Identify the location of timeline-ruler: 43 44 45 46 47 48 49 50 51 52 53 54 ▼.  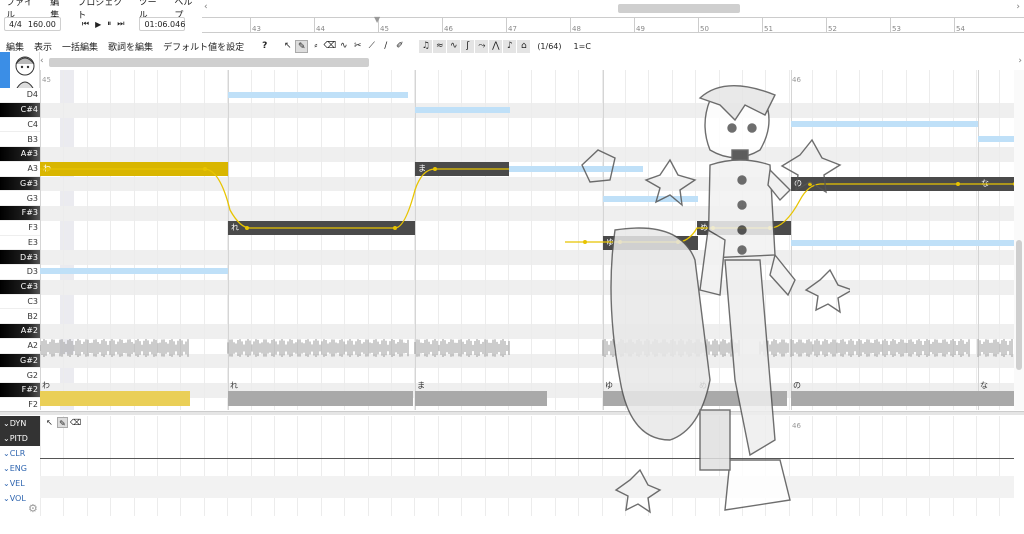
(613, 24).